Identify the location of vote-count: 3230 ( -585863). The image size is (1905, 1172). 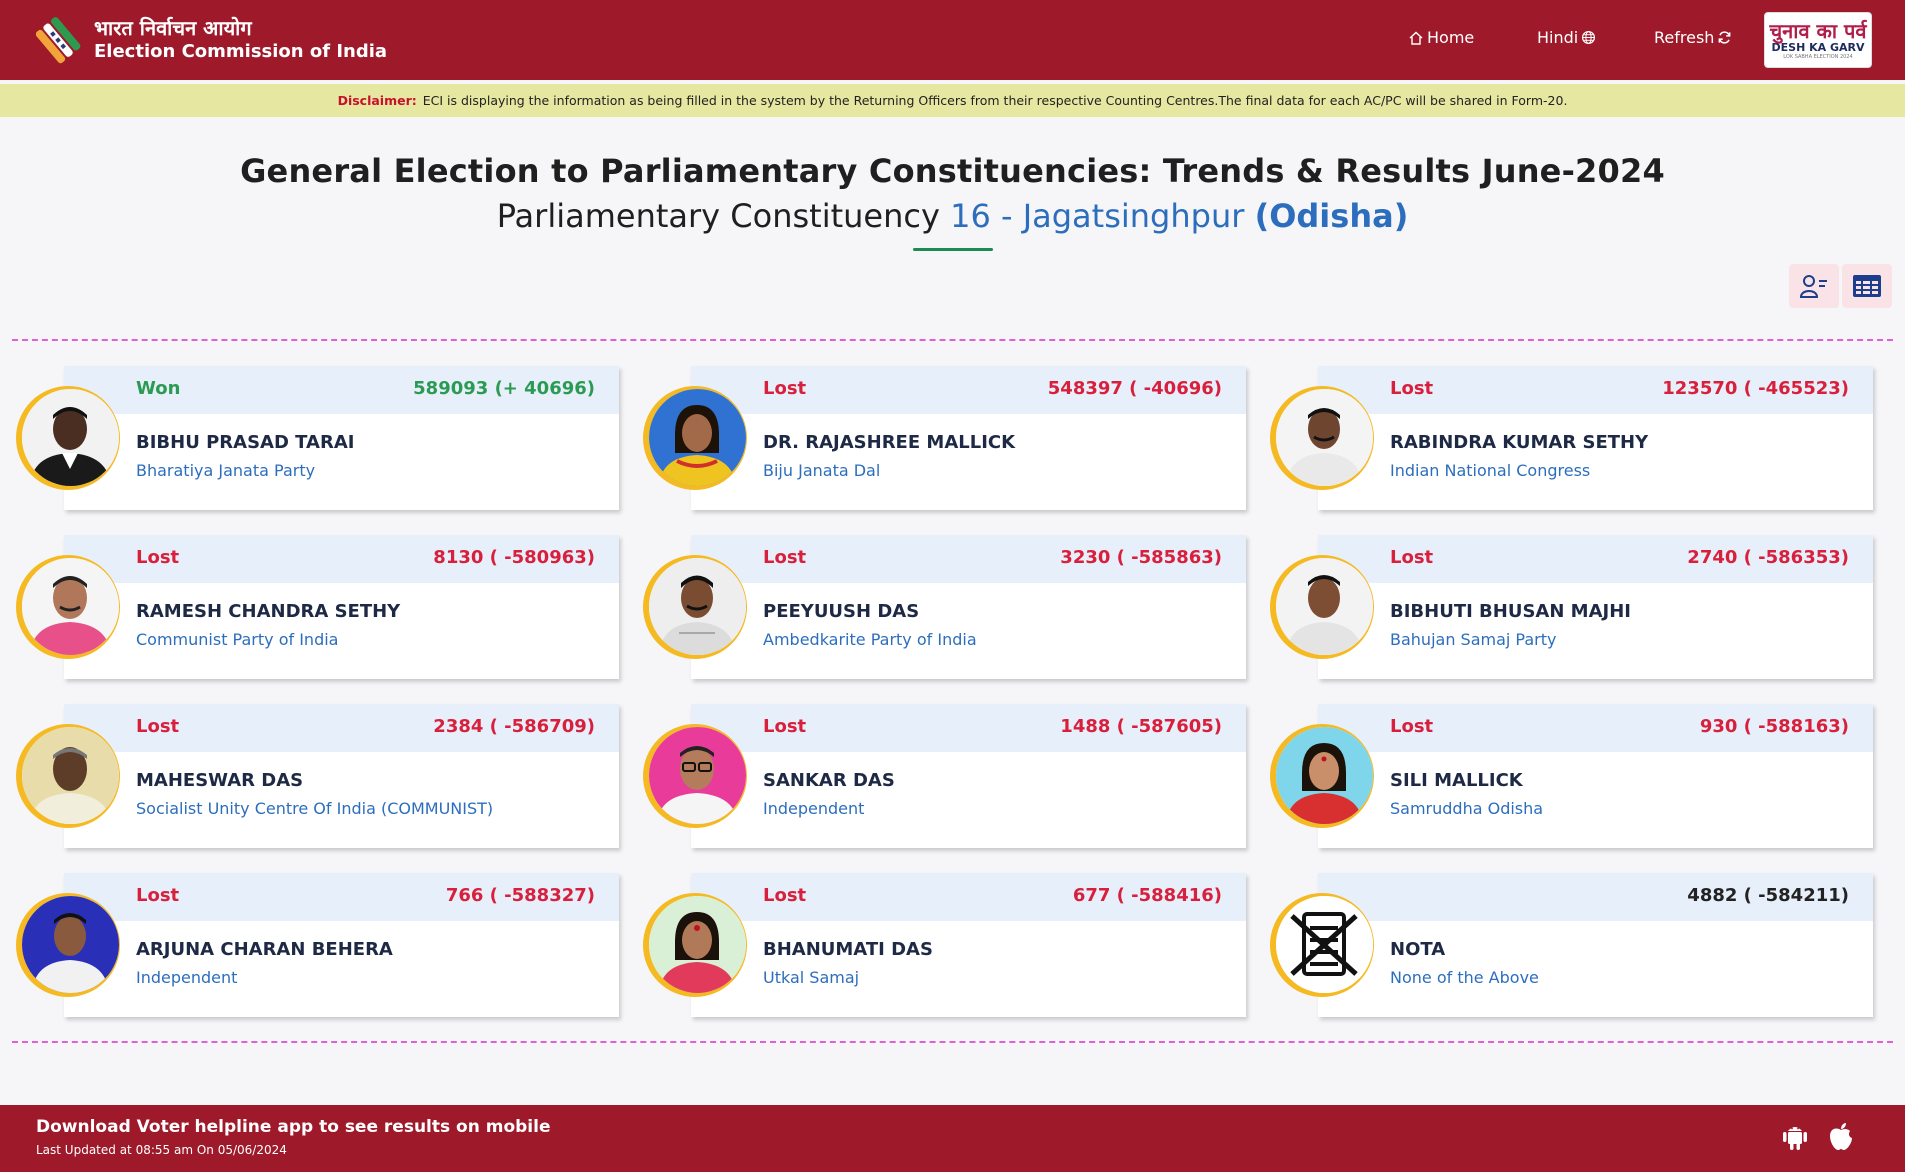
(1141, 557).